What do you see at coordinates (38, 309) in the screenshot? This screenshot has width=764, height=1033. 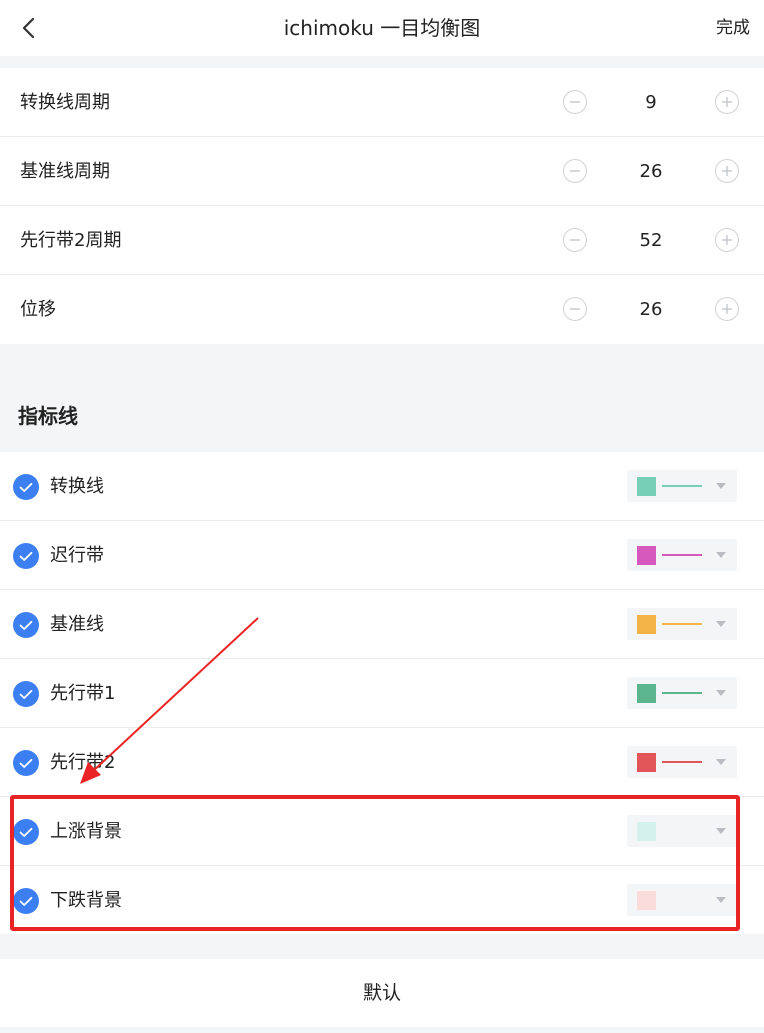 I see `param-label: 位移` at bounding box center [38, 309].